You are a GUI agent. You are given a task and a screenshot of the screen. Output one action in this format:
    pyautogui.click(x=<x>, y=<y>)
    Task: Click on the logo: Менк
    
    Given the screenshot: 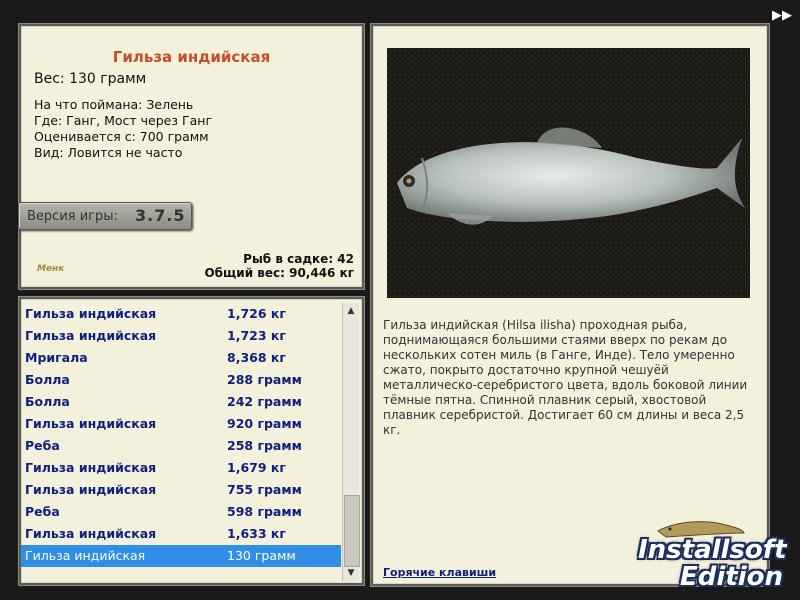 What is the action you would take?
    pyautogui.click(x=51, y=269)
    